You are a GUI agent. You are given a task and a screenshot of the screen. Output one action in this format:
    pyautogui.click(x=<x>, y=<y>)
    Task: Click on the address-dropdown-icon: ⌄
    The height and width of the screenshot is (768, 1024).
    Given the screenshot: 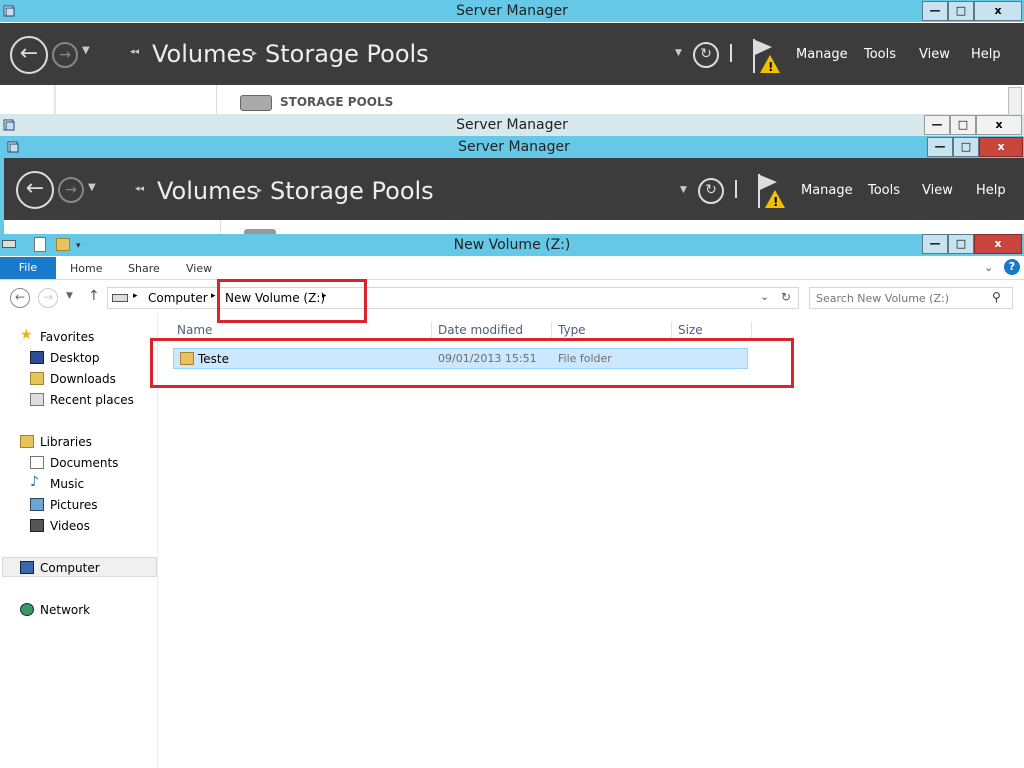 What is the action you would take?
    pyautogui.click(x=764, y=296)
    